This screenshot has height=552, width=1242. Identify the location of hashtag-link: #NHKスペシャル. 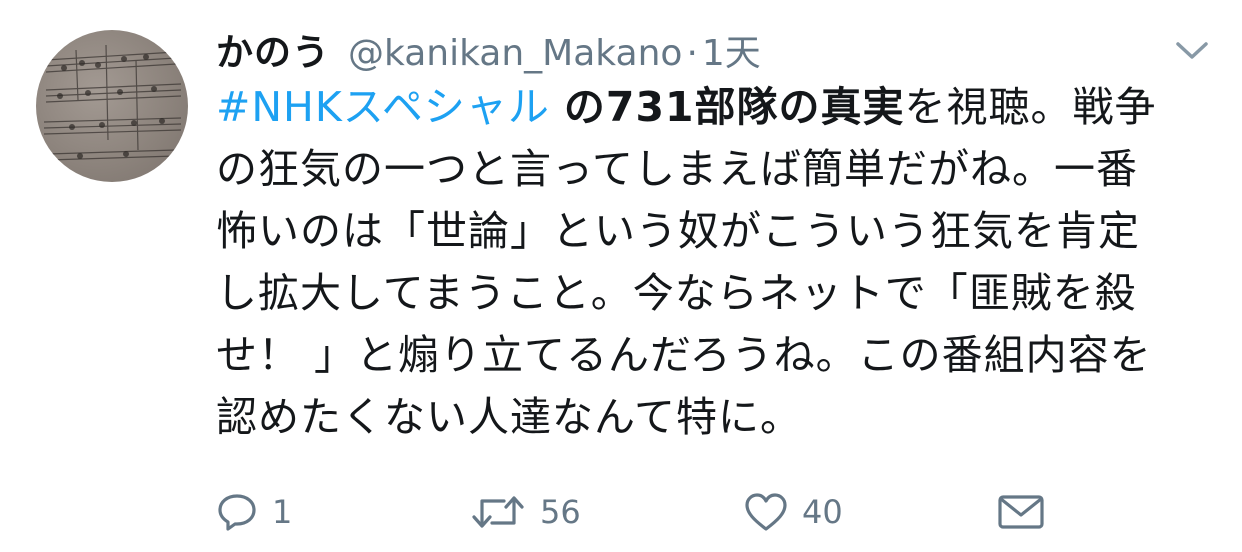
(383, 107).